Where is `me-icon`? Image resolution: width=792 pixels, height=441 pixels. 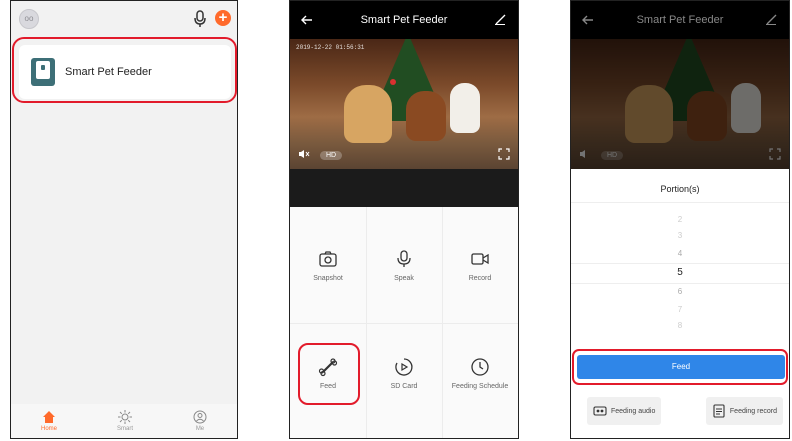 me-icon is located at coordinates (200, 417).